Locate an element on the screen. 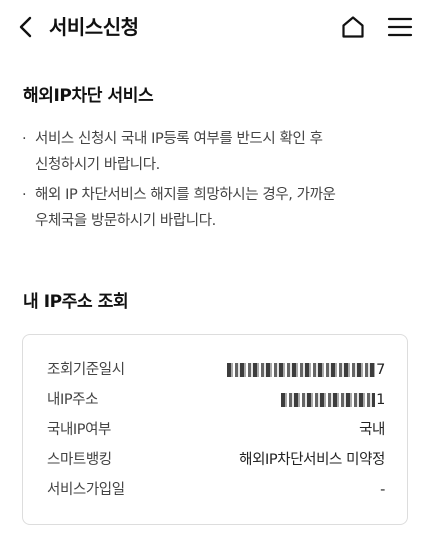 This screenshot has width=432, height=536. home-button is located at coordinates (353, 27).